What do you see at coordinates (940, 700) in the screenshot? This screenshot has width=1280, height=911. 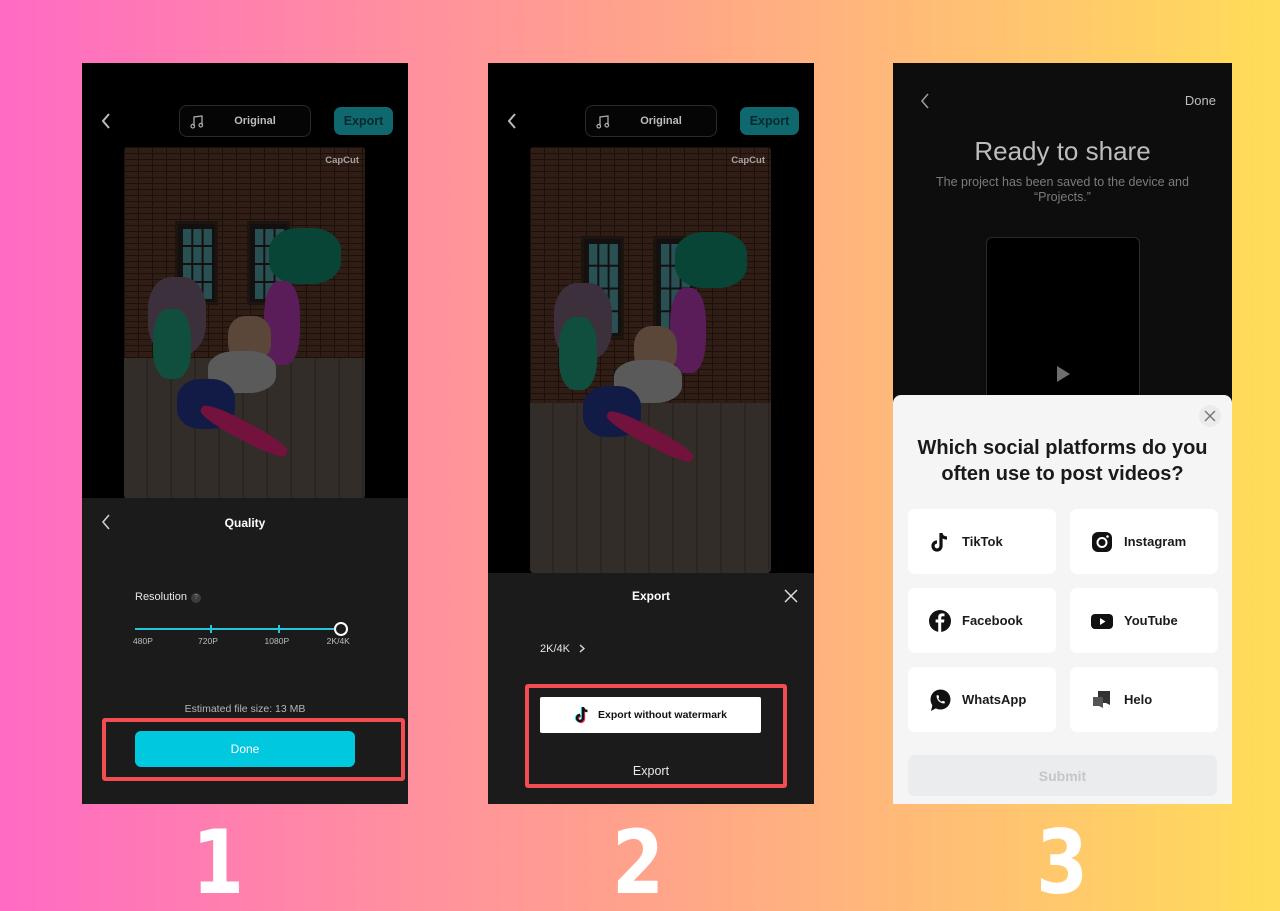 I see `whatsapp-icon` at bounding box center [940, 700].